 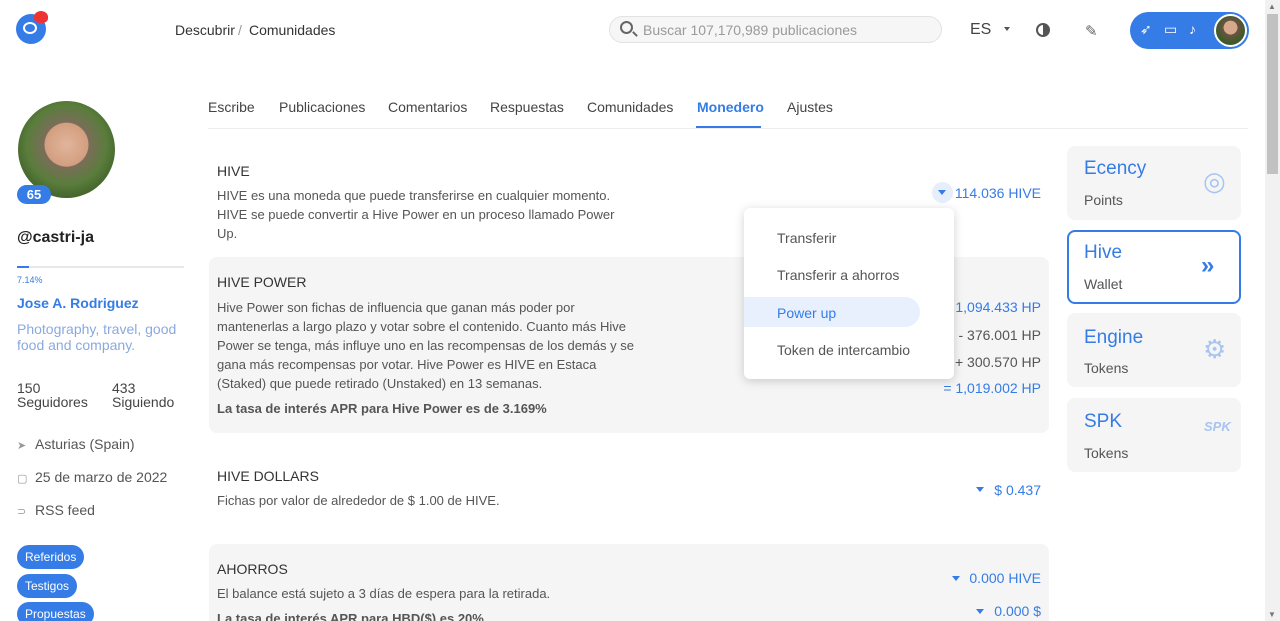 I want to click on tabs-divider, so click(x=728, y=128).